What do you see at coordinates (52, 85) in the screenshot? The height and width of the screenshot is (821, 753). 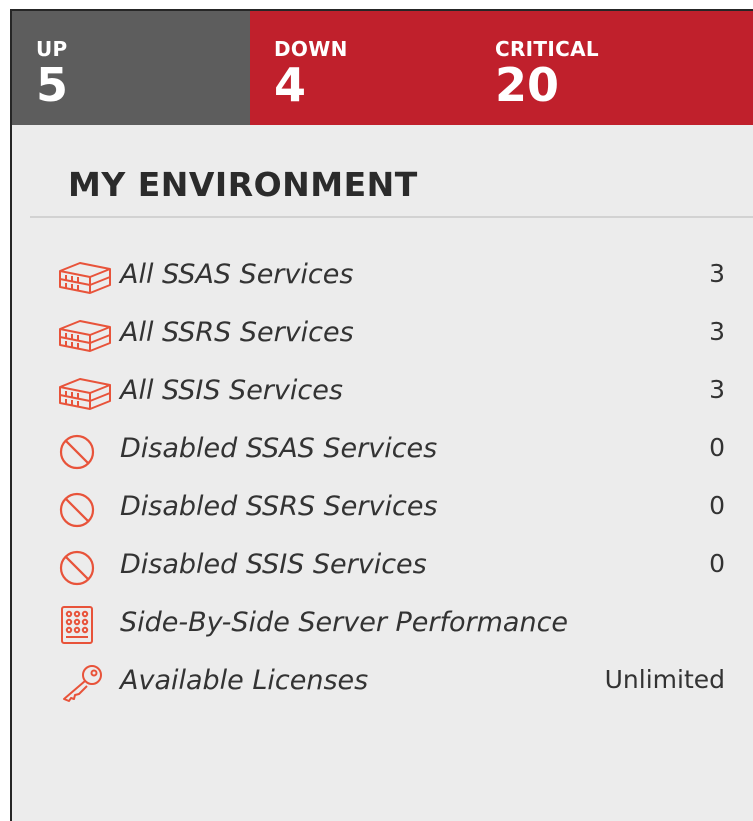 I see `status-up-count: 5` at bounding box center [52, 85].